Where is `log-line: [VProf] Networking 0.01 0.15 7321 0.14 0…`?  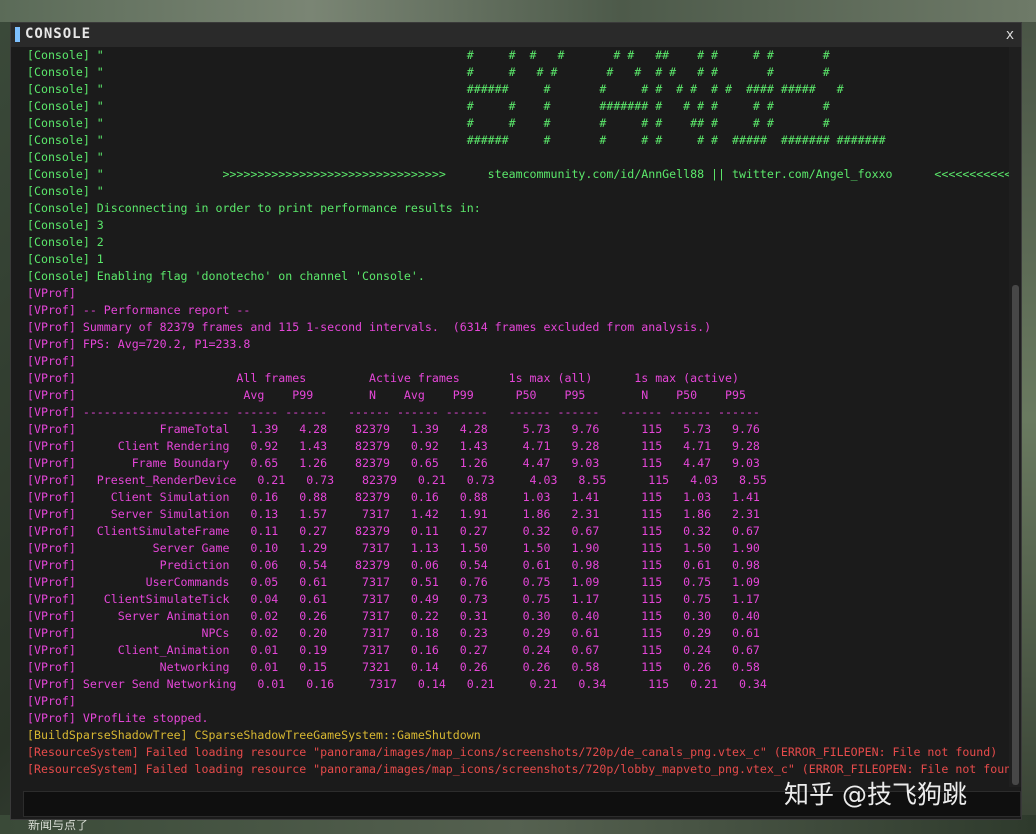 log-line: [VProf] Networking 0.01 0.15 7321 0.14 0… is located at coordinates (393, 667).